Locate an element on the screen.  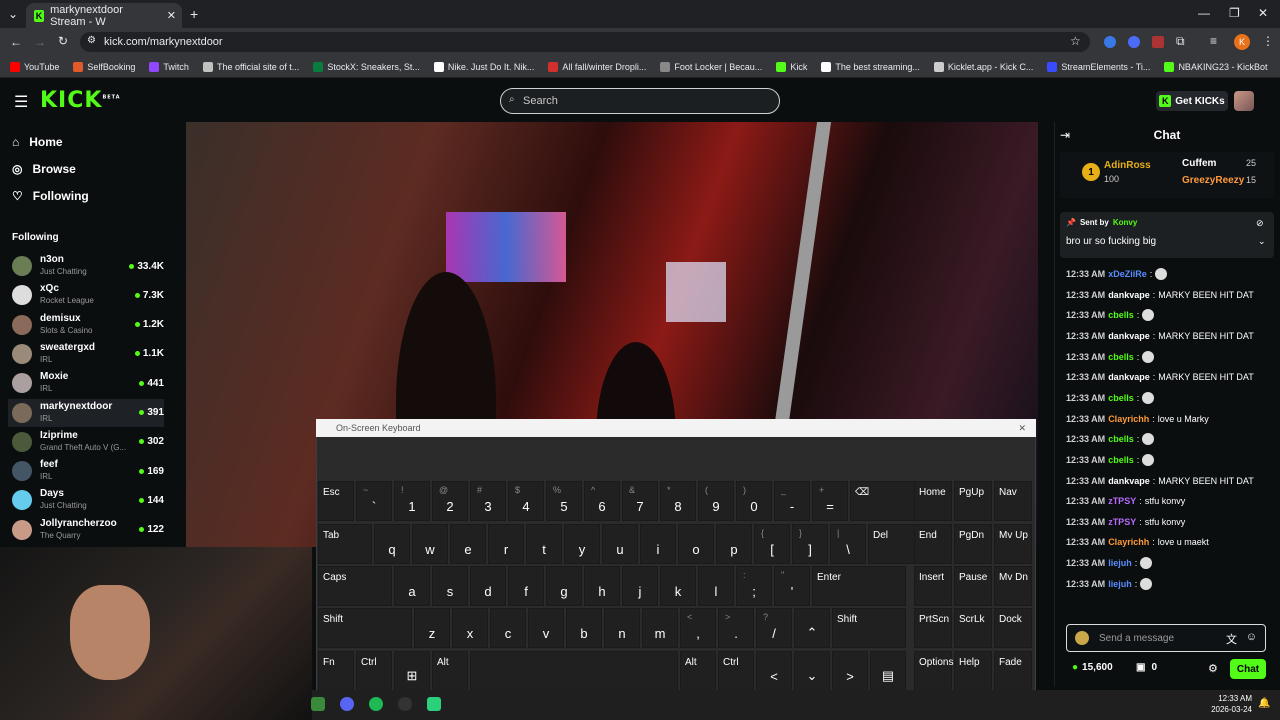
keyboard-key: e is located at coordinates (468, 544).